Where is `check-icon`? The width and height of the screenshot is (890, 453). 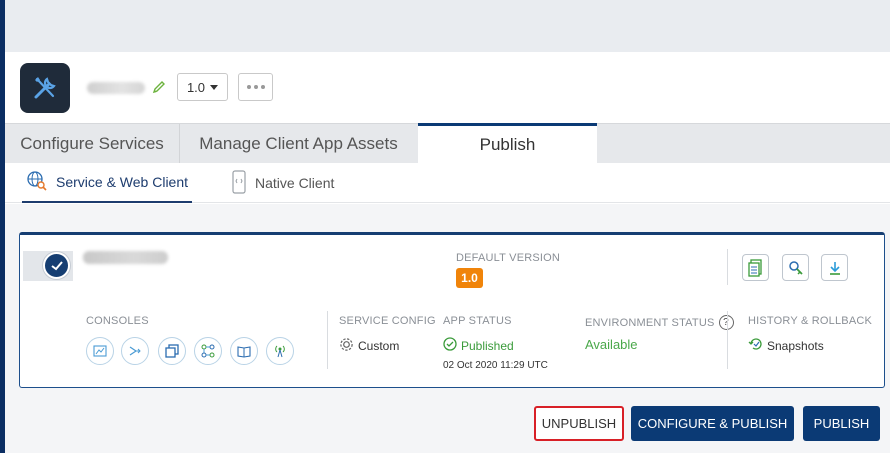 check-icon is located at coordinates (56, 265).